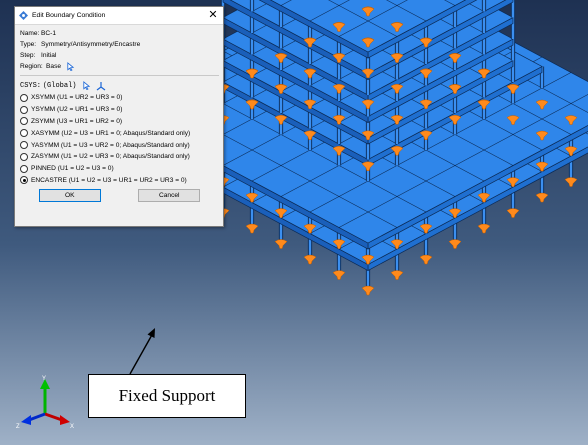  I want to click on triad-x-label: X, so click(72, 427).